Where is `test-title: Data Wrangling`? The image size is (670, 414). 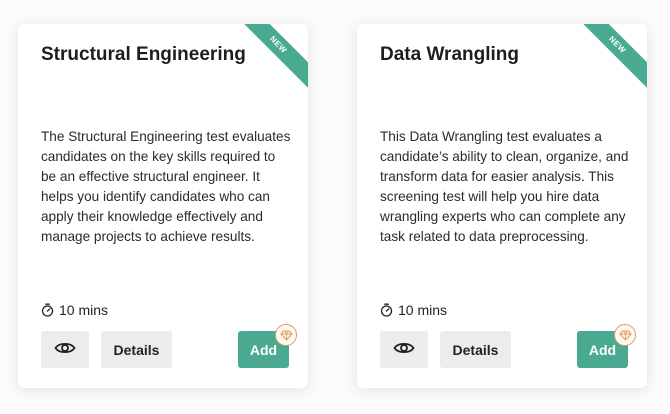
test-title: Data Wrangling is located at coordinates (449, 54).